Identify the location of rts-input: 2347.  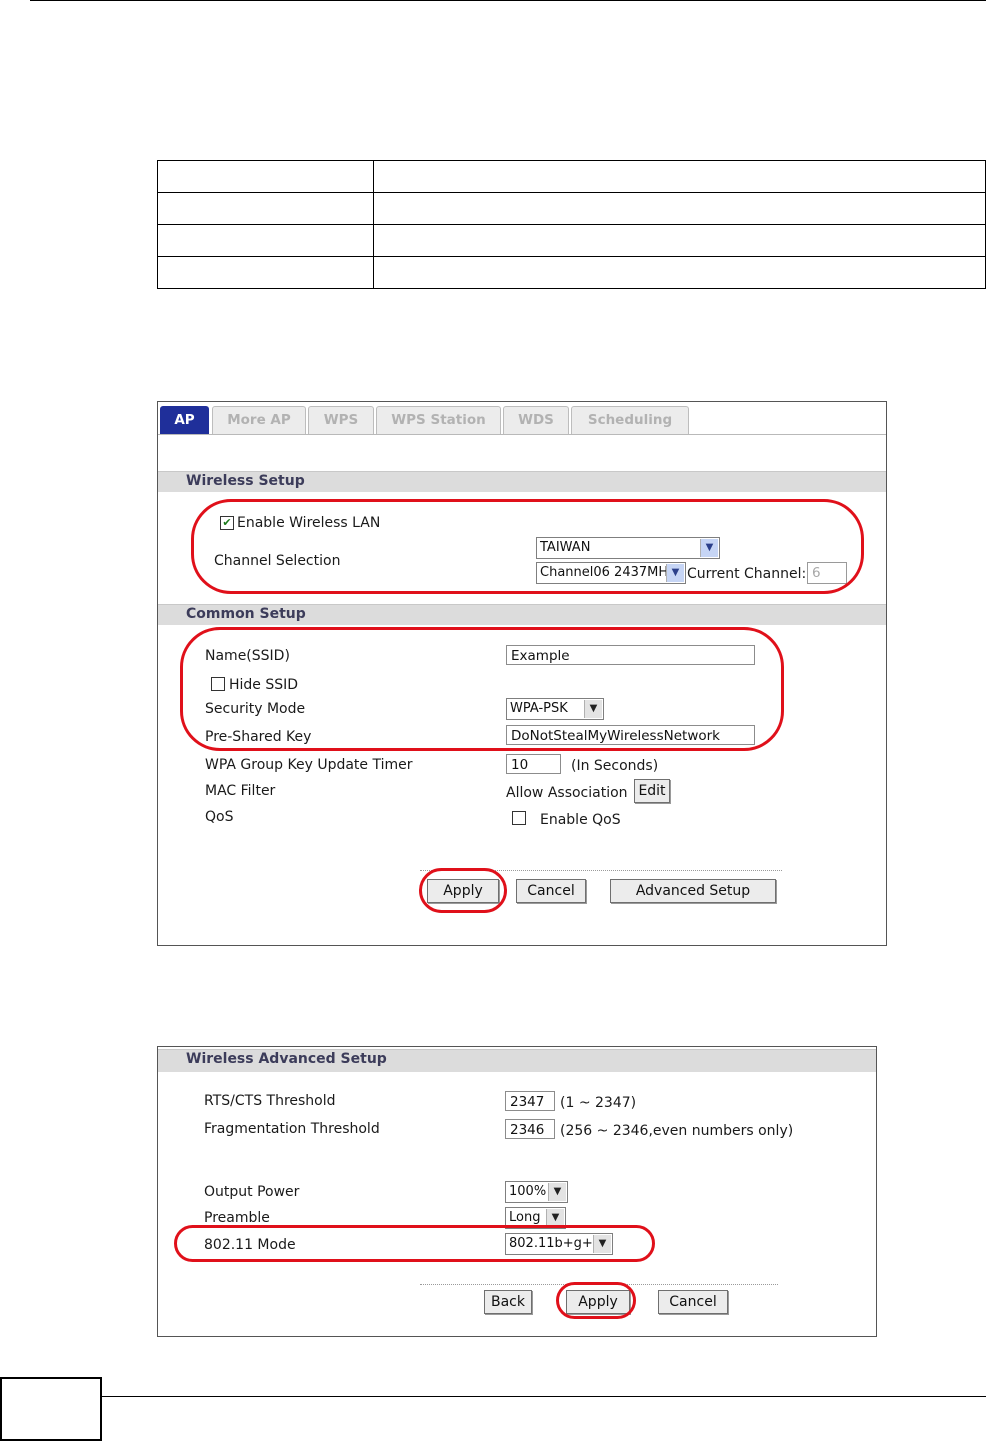
(530, 1101).